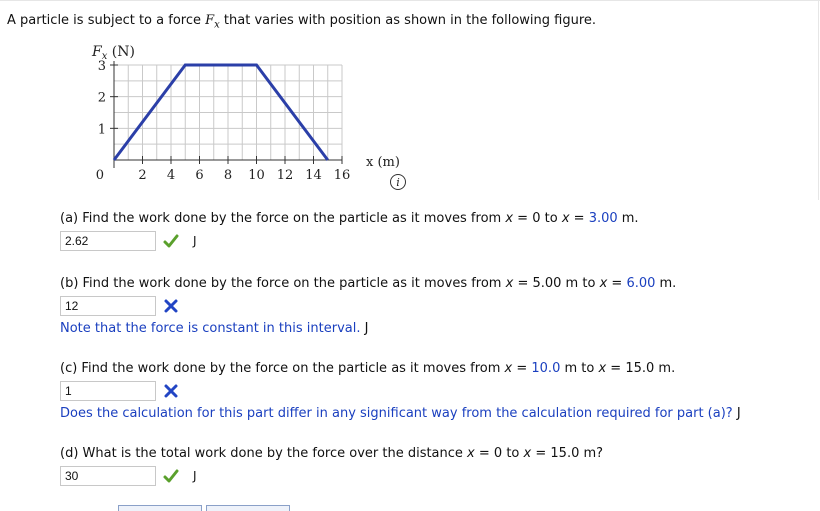 The height and width of the screenshot is (511, 820). What do you see at coordinates (313, 175) in the screenshot?
I see `x-tick-label: 14` at bounding box center [313, 175].